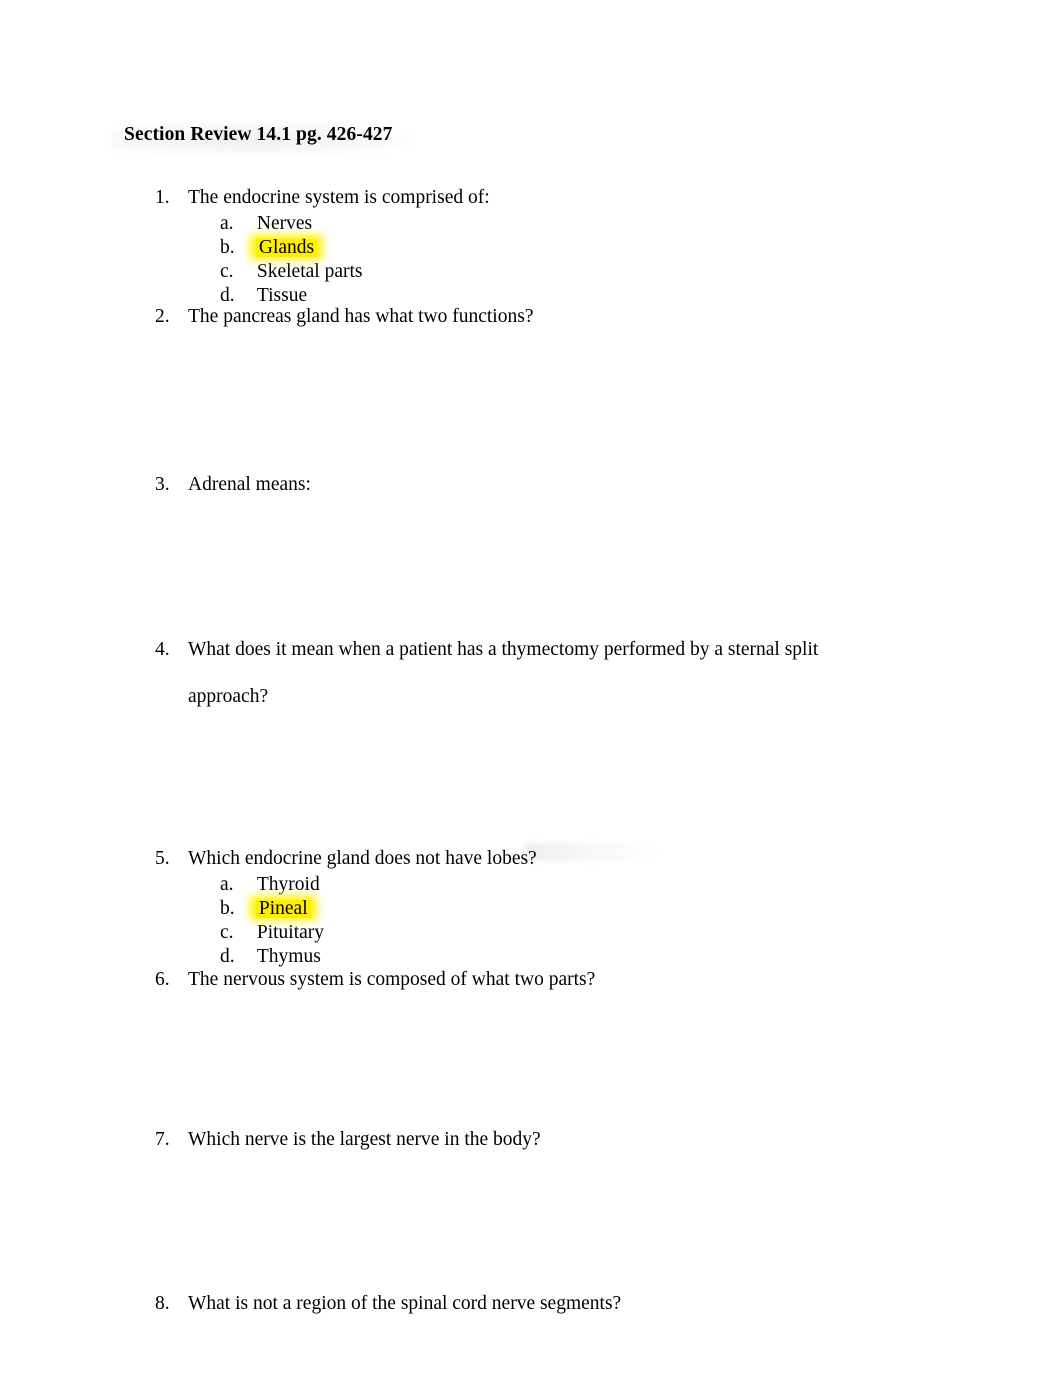 This screenshot has height=1377, width=1062. I want to click on option-label-highlighted: Glands, so click(286, 247).